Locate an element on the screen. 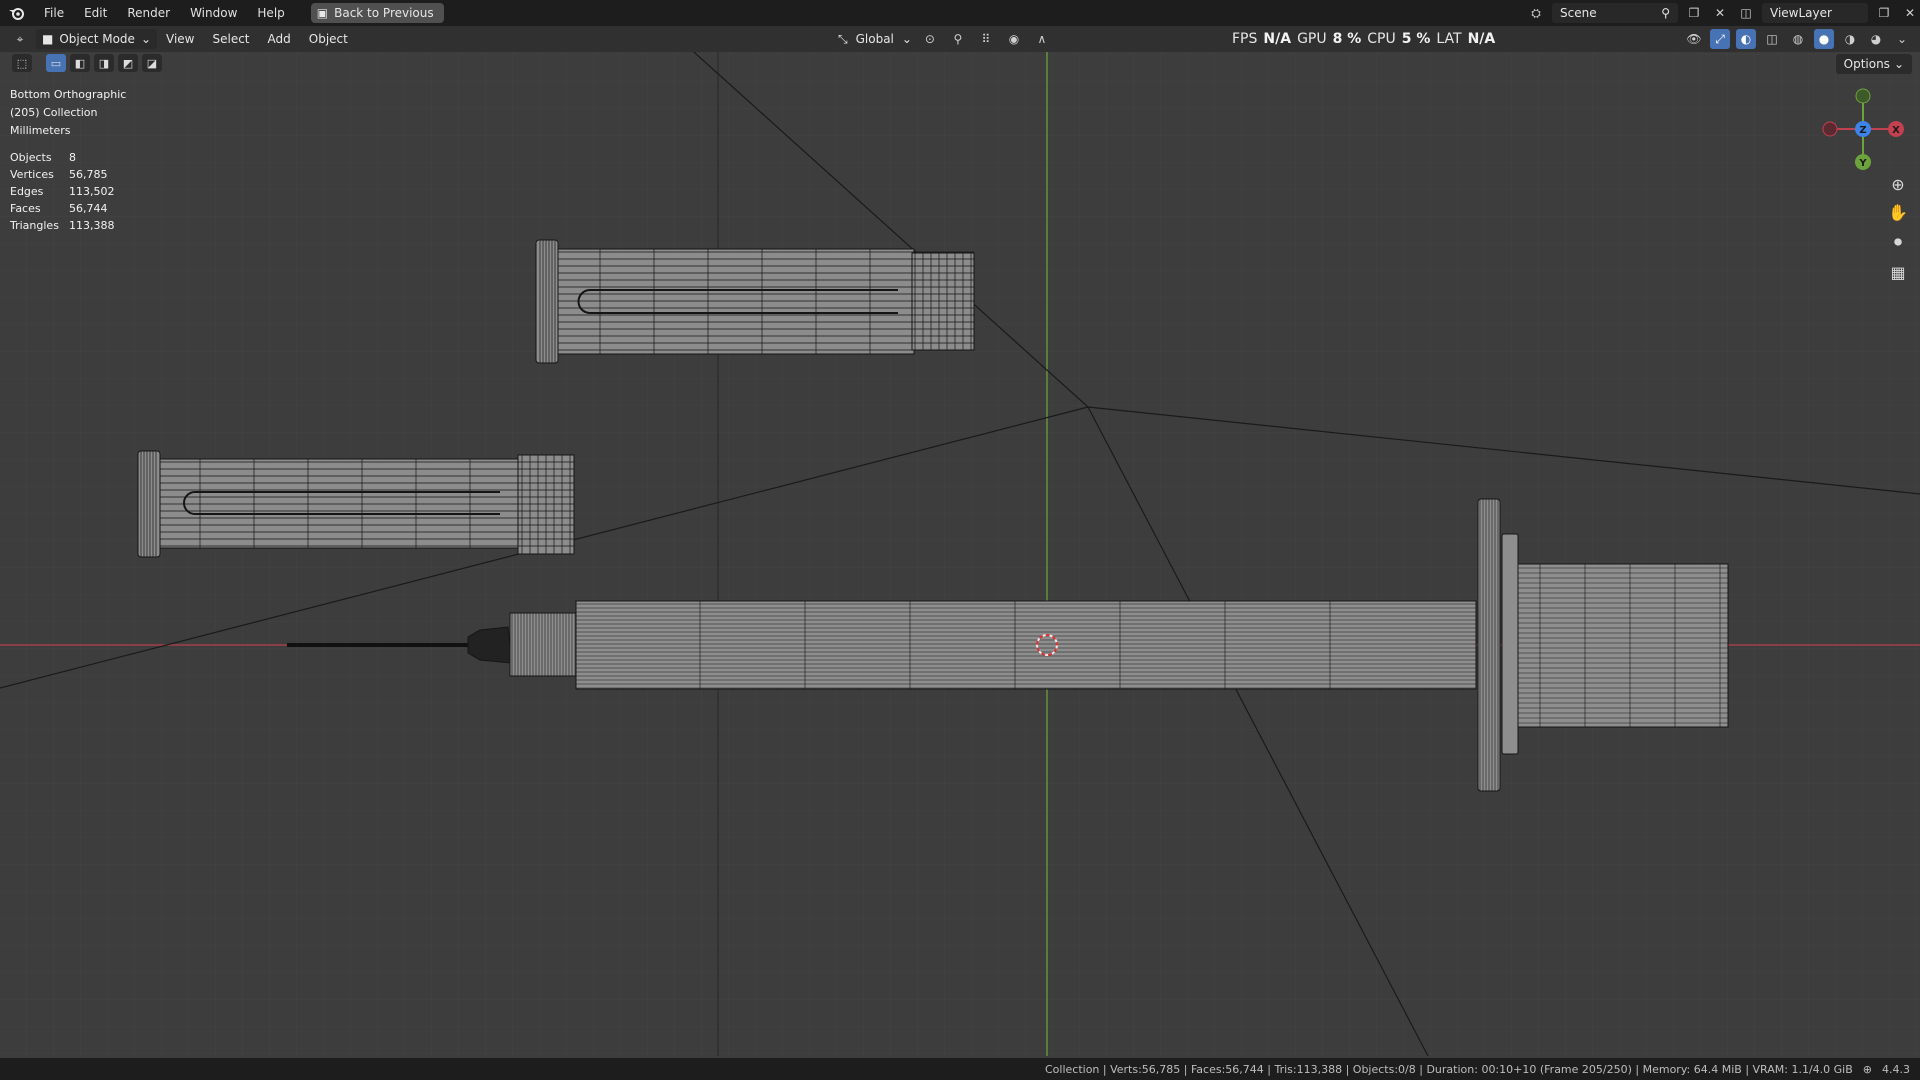  z-axis-label: Z is located at coordinates (1862, 130).